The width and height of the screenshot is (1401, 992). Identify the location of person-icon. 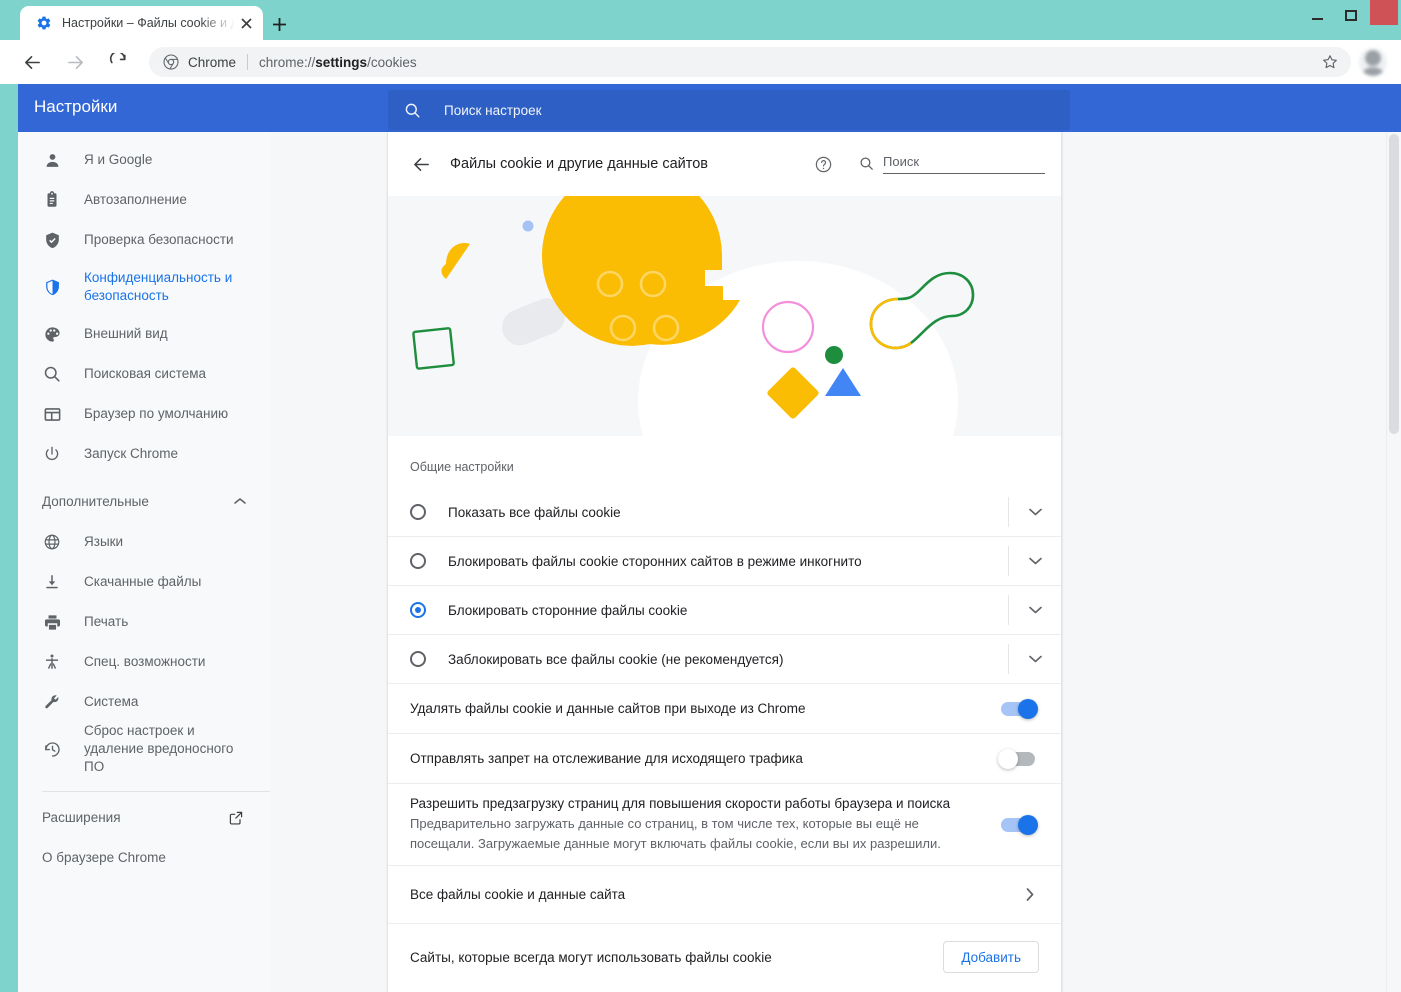
(52, 160).